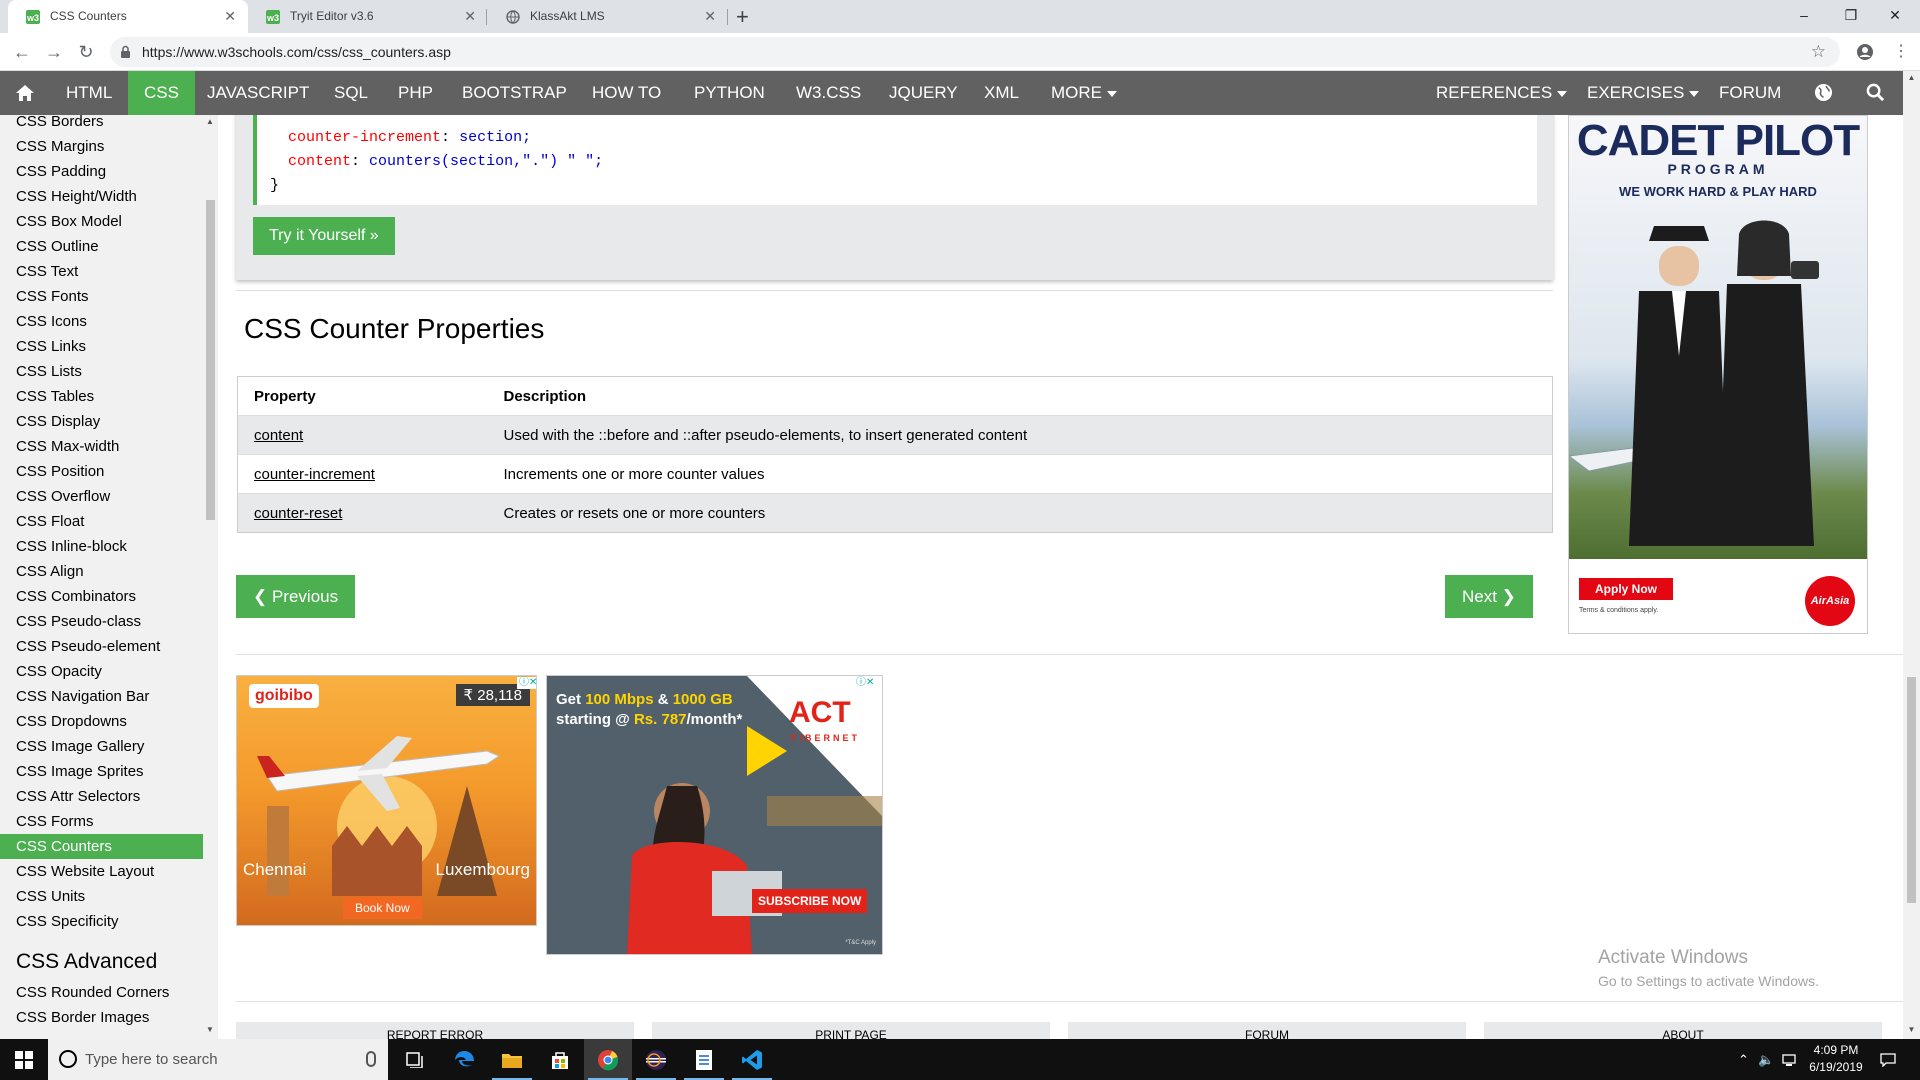 The image size is (1920, 1080). I want to click on nav-sql: SQL, so click(351, 93).